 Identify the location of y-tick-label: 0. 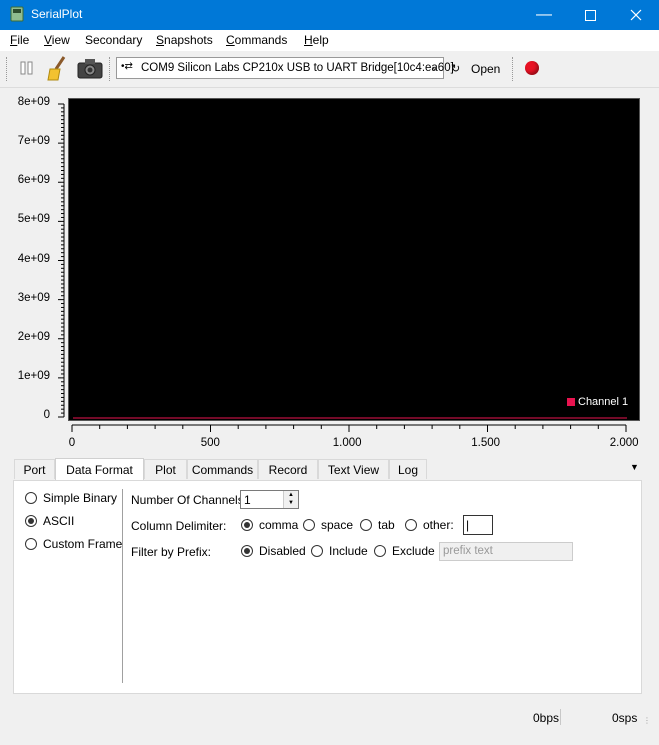
(46, 415).